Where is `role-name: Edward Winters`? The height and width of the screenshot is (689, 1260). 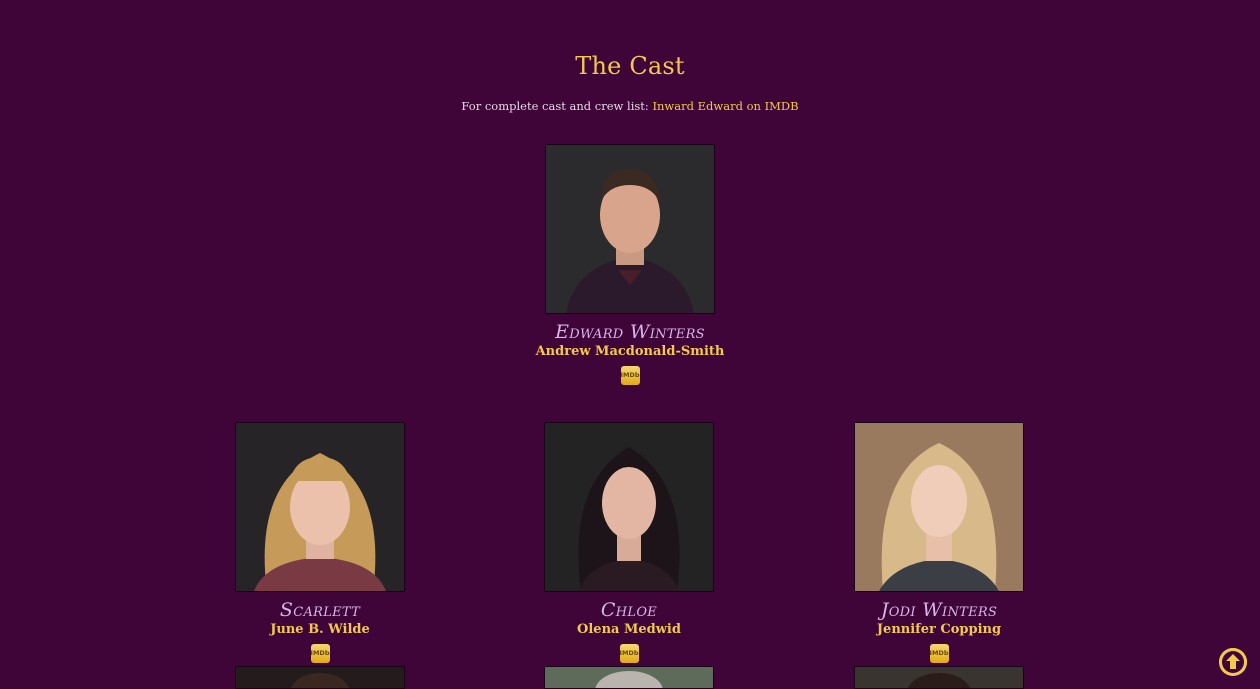
role-name: Edward Winters is located at coordinates (630, 332).